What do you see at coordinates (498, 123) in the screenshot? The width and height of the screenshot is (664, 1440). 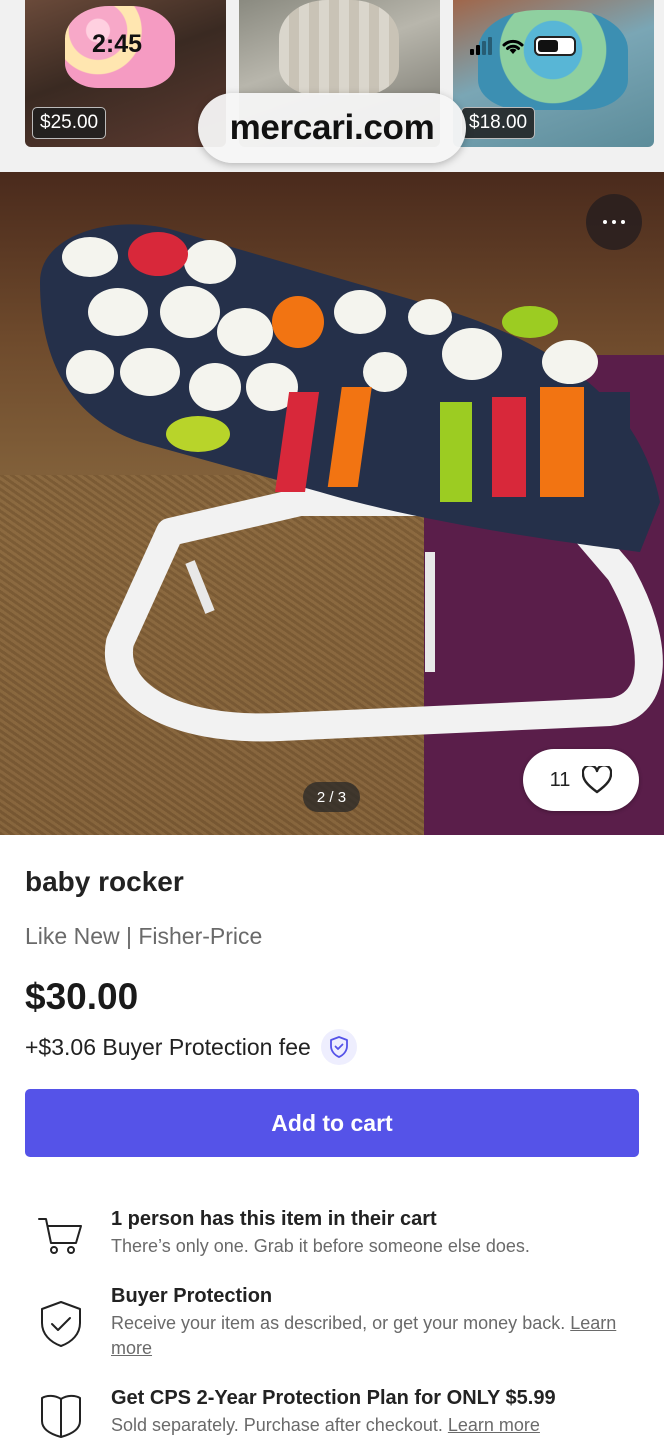 I see `related-item-price: $18.00` at bounding box center [498, 123].